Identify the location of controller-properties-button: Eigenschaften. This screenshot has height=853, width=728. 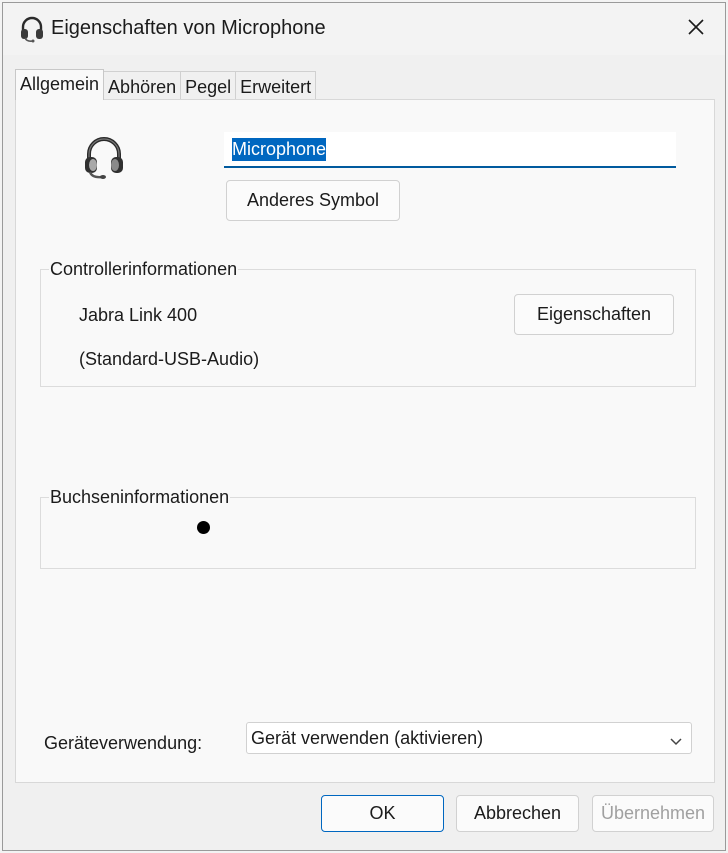
(594, 314).